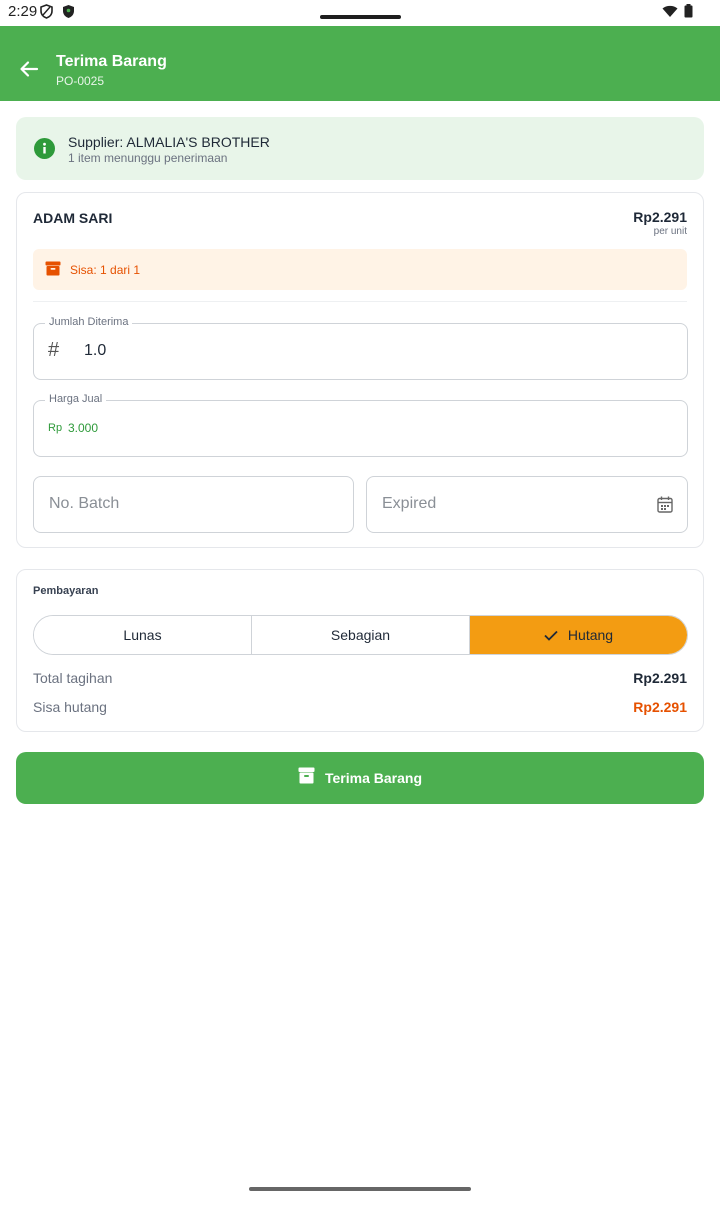 This screenshot has width=720, height=1206. I want to click on receive-goods-button: Terima Barang, so click(360, 778).